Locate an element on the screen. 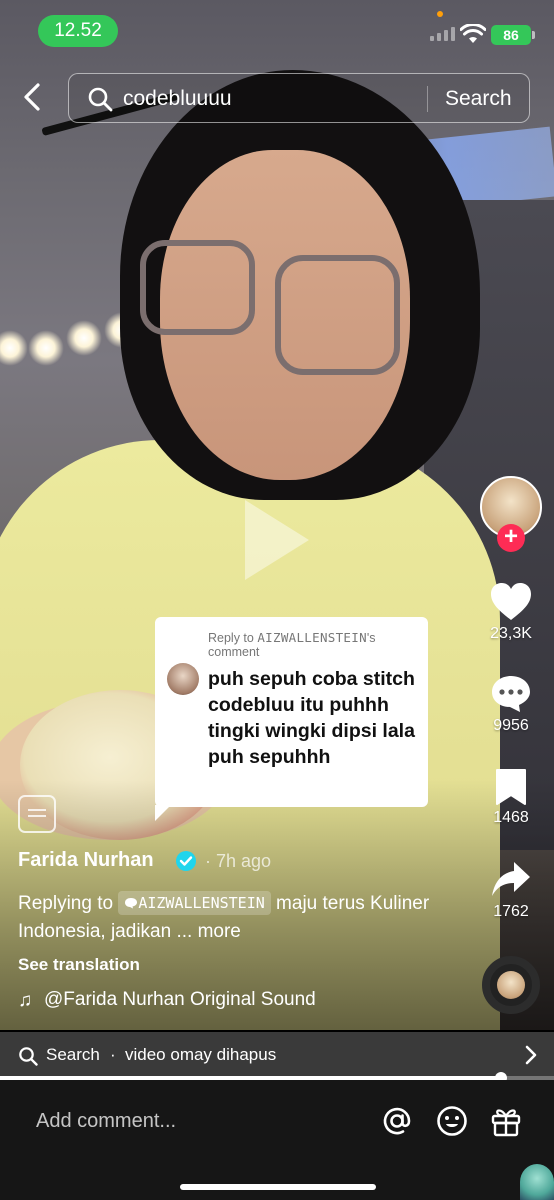 This screenshot has height=1200, width=554. share-count: 1762 is located at coordinates (511, 911).